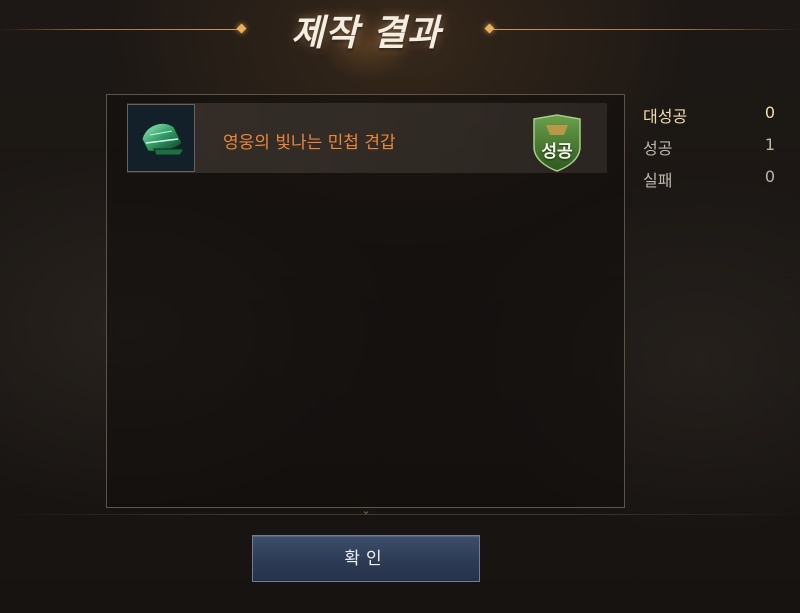  Describe the element at coordinates (665, 116) in the screenshot. I see `stat-label: 대성공` at that location.